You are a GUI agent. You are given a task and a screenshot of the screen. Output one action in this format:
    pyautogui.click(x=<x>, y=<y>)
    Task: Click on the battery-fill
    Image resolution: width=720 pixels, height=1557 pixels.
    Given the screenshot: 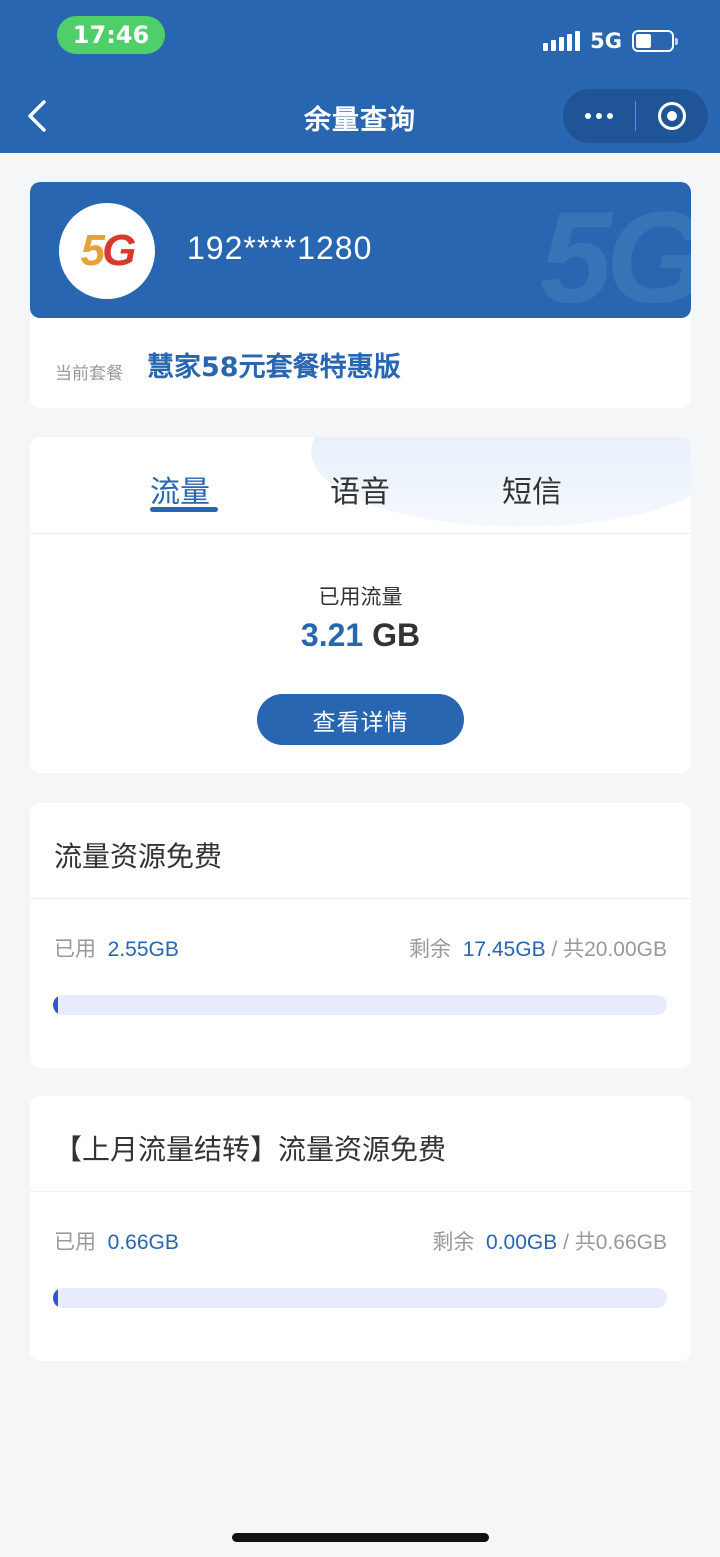 What is the action you would take?
    pyautogui.click(x=644, y=41)
    